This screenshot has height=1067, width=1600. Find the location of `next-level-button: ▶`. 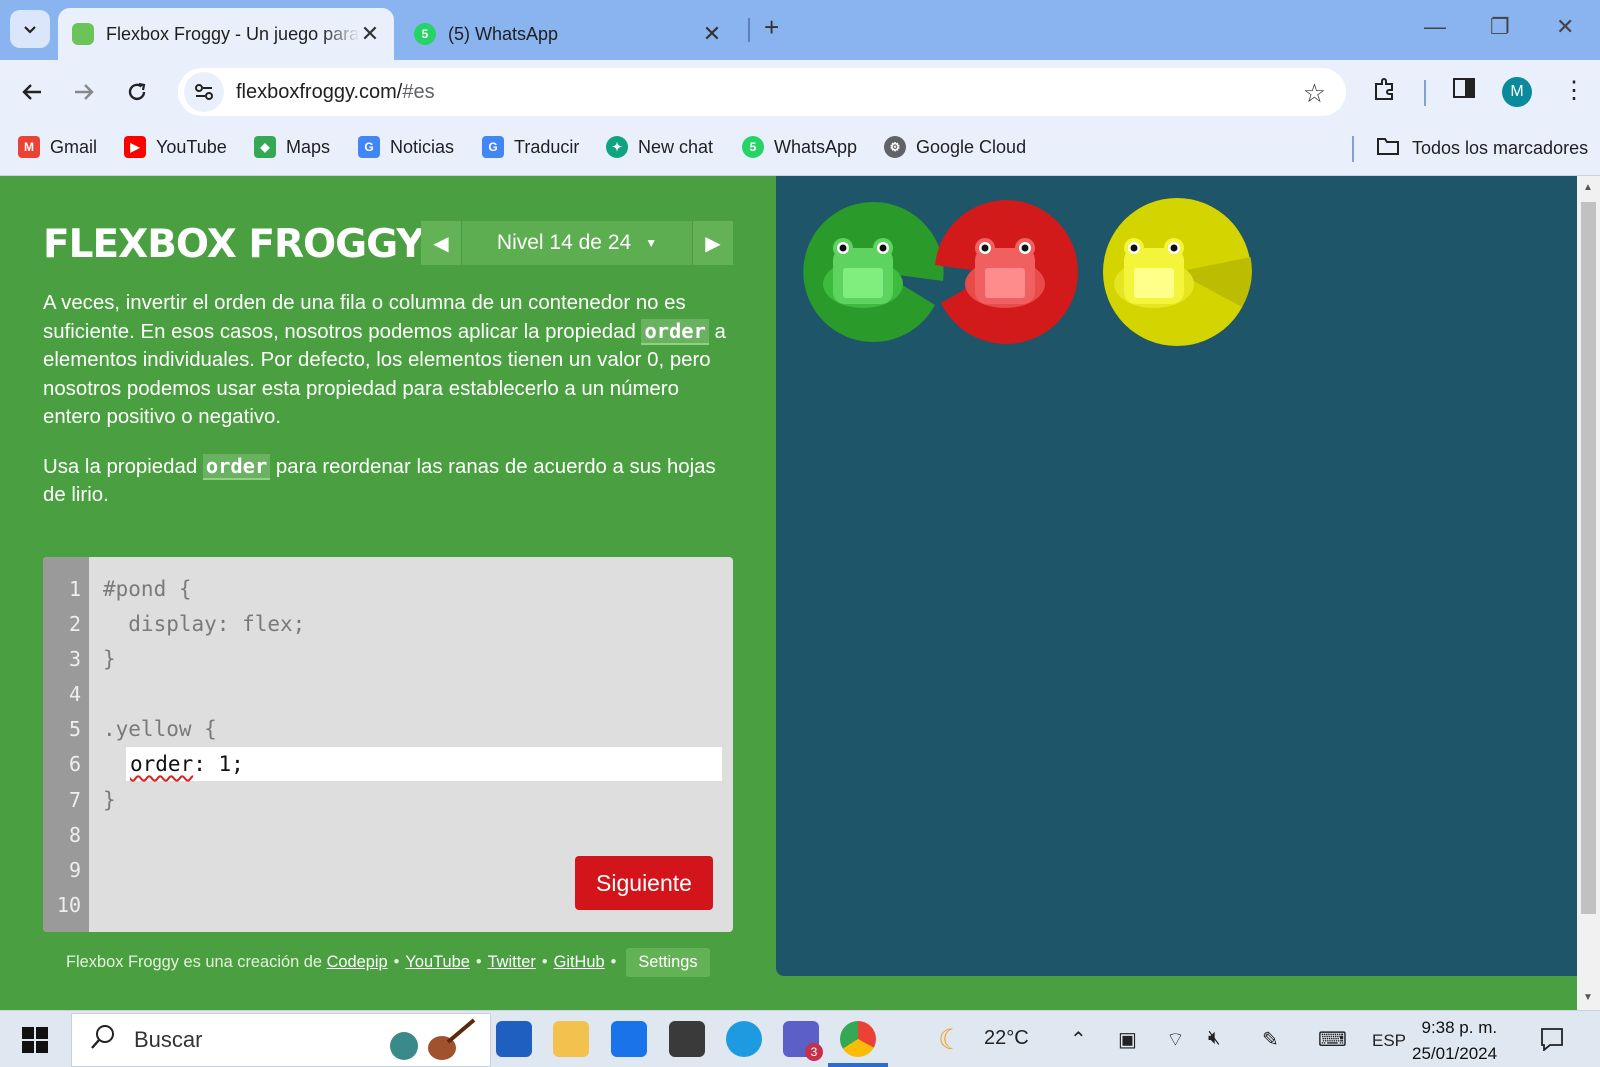

next-level-button: ▶ is located at coordinates (713, 243).